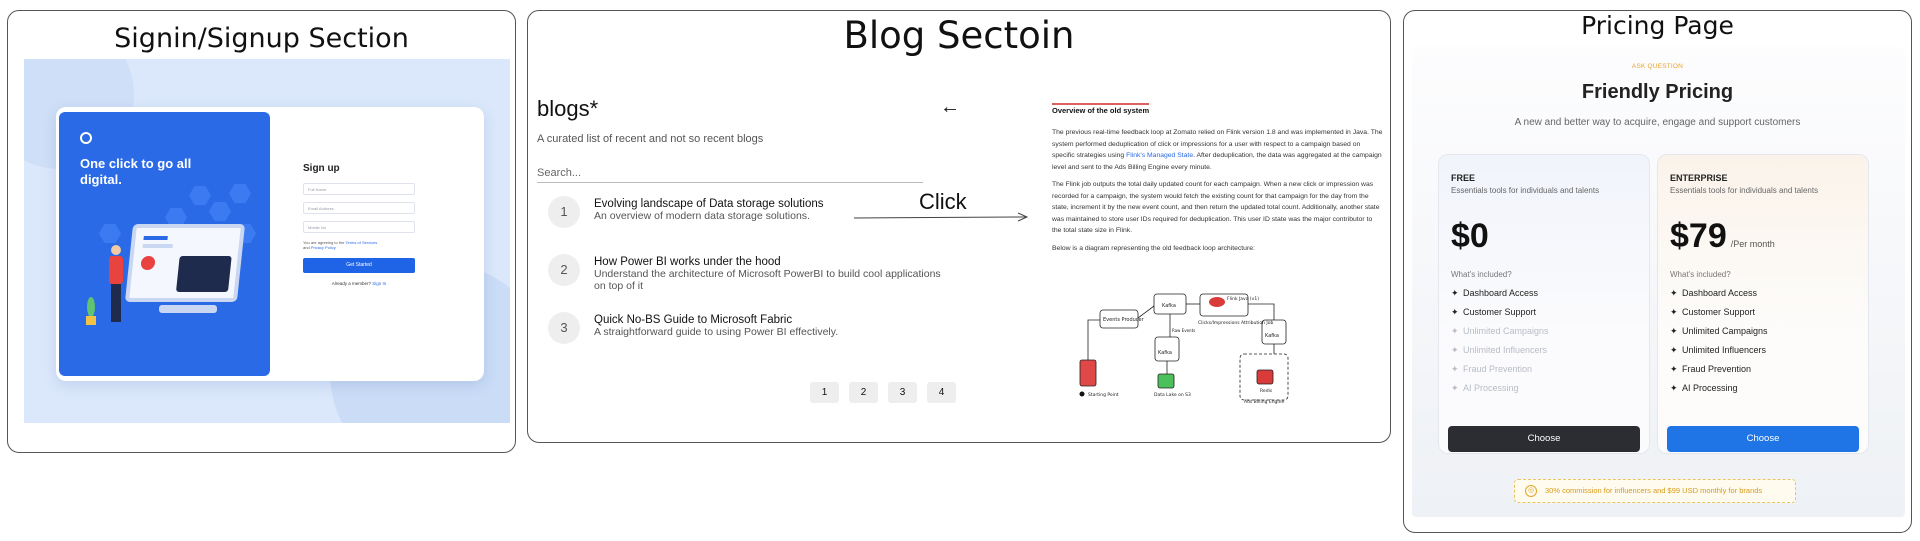 The image size is (1920, 541). What do you see at coordinates (261, 38) in the screenshot?
I see `signin-panel-title: Signin/Signup Section` at bounding box center [261, 38].